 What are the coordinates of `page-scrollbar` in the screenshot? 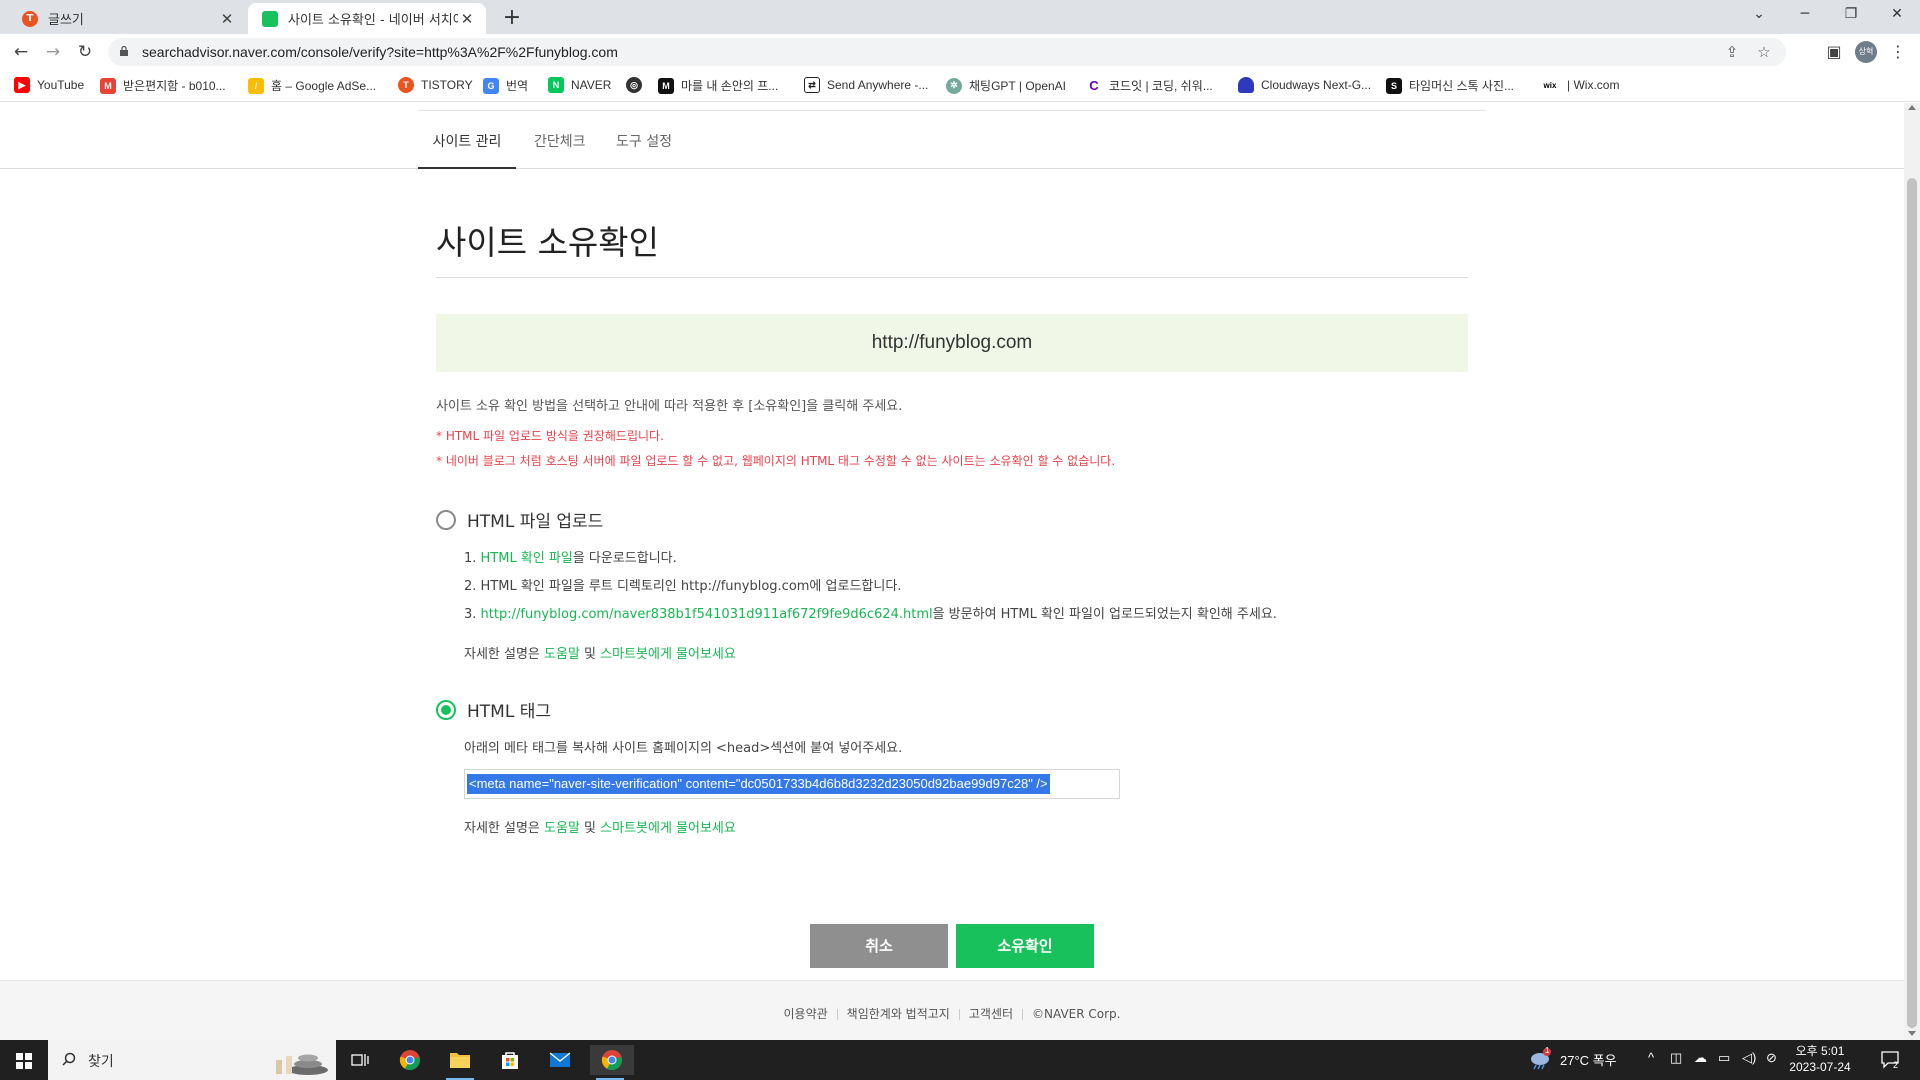 It's located at (1912, 571).